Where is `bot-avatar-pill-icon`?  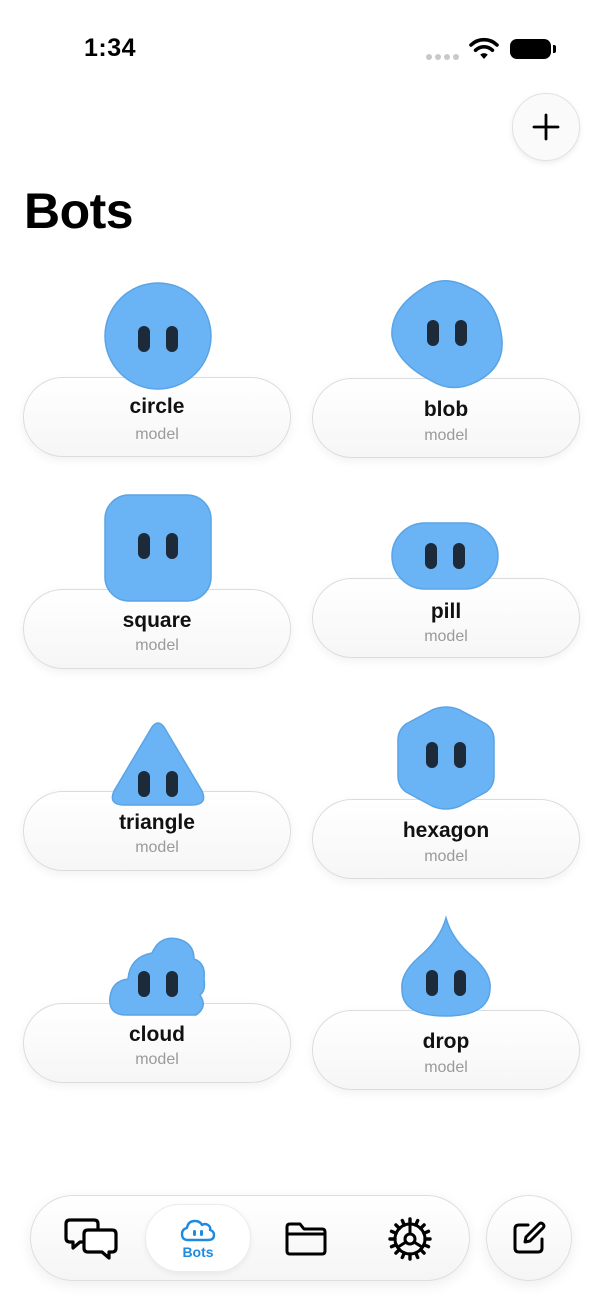 bot-avatar-pill-icon is located at coordinates (445, 556).